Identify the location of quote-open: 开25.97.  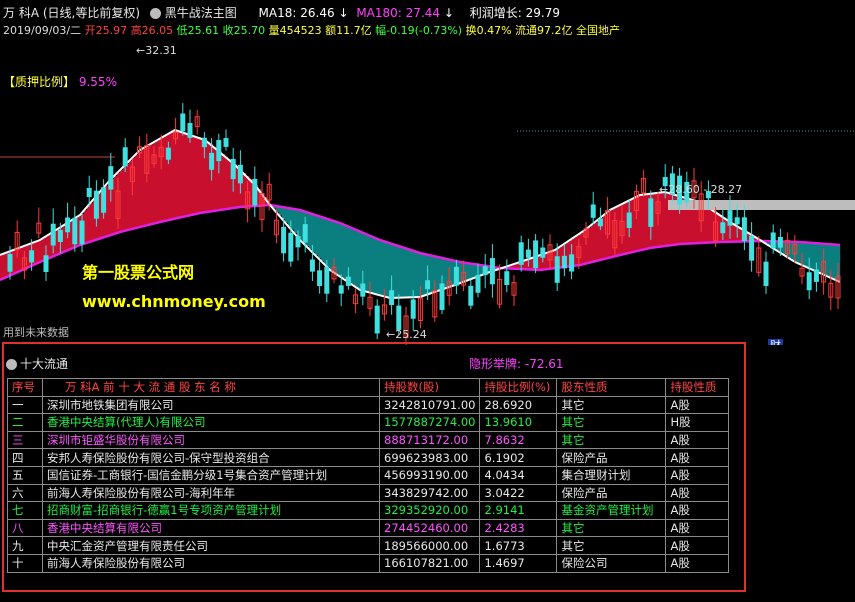
(106, 30).